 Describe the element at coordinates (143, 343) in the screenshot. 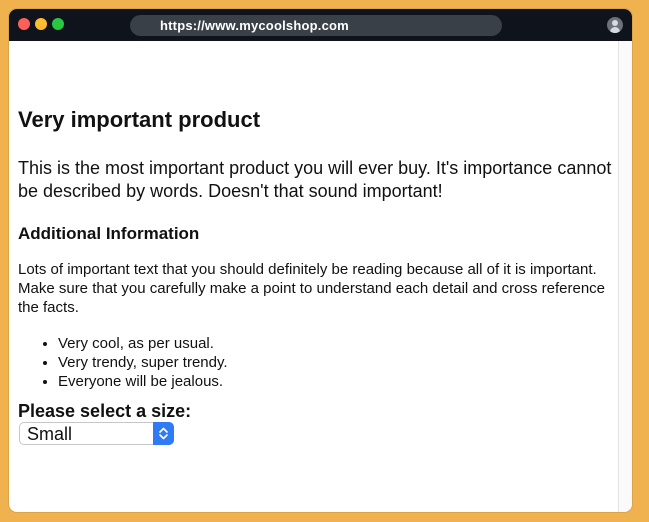

I see `feature-list-item: Very cool, as per usual.` at that location.